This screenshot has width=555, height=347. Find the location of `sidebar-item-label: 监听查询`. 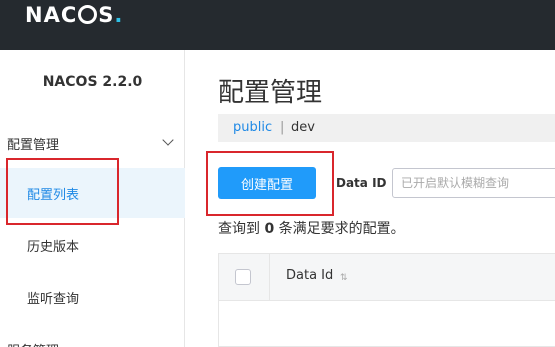

sidebar-item-label: 监听查询 is located at coordinates (53, 299).